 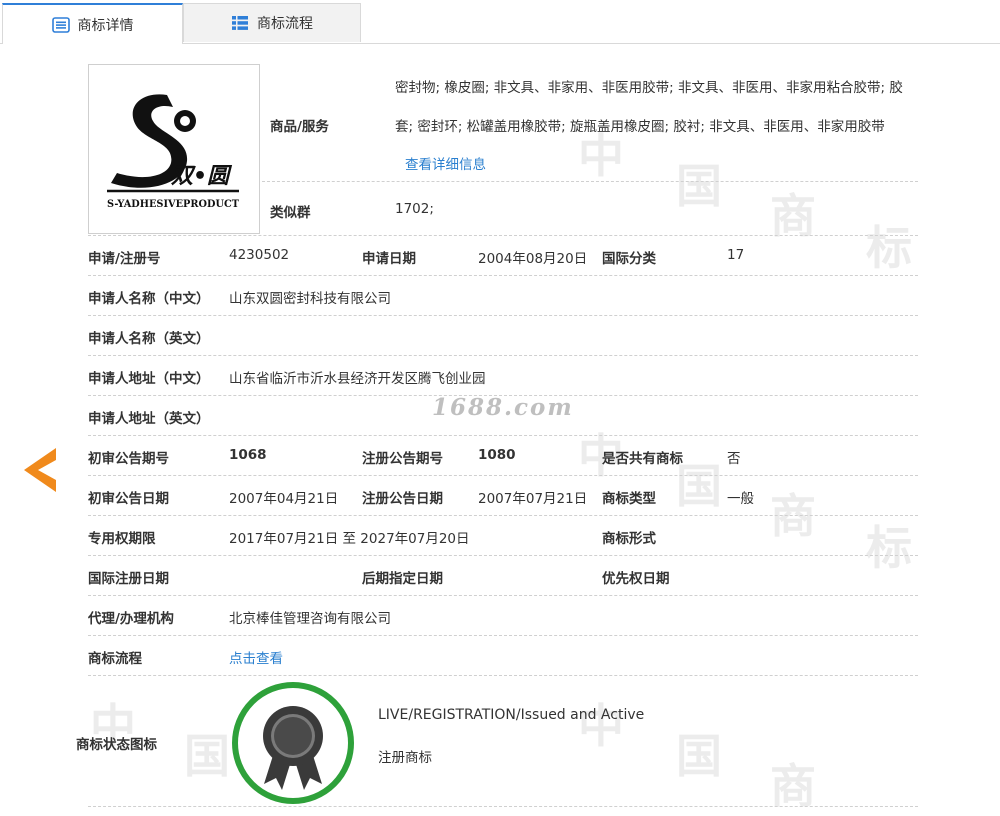 I want to click on status-badge, so click(x=293, y=743).